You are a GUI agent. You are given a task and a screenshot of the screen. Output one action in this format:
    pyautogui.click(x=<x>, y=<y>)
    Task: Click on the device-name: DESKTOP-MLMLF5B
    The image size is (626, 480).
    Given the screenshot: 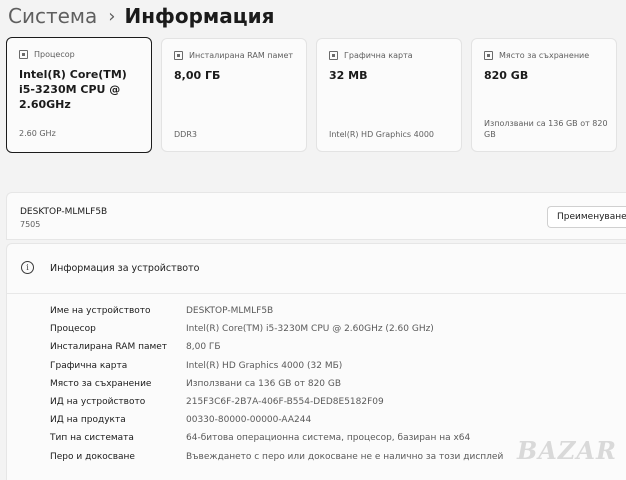 What is the action you would take?
    pyautogui.click(x=64, y=212)
    